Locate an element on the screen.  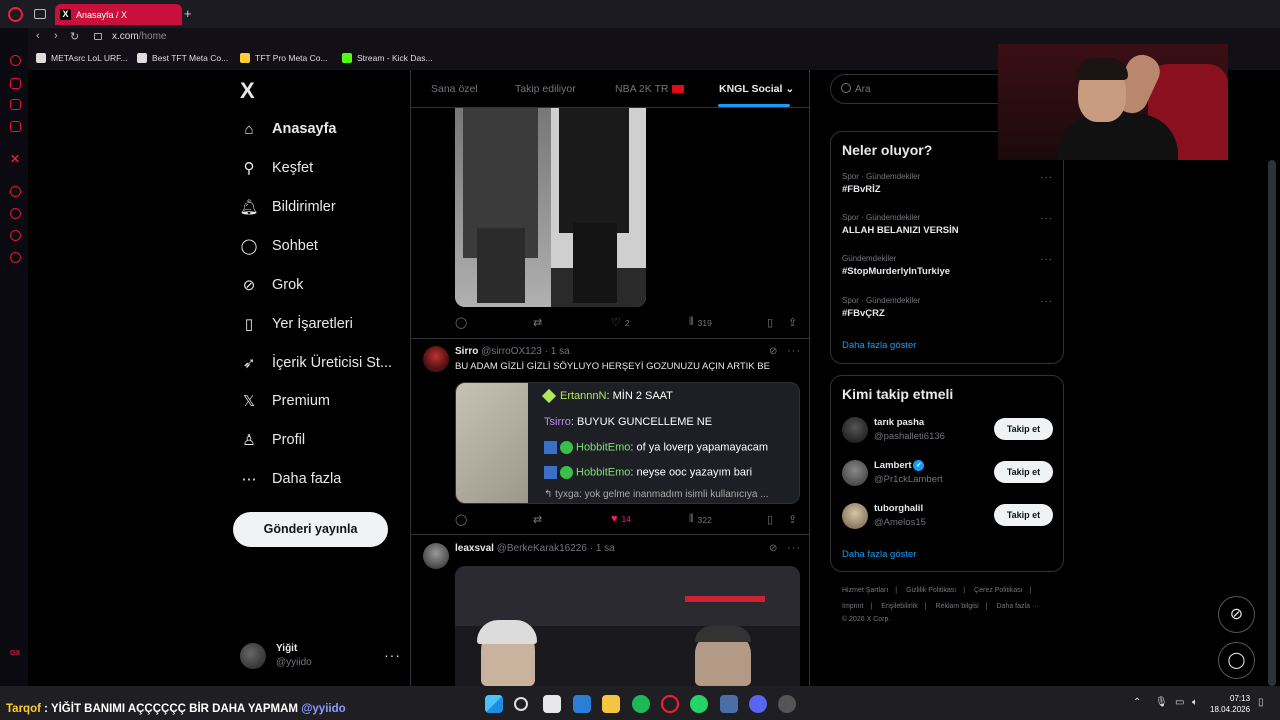
sidebar-gx-icon is located at coordinates (15, 126).